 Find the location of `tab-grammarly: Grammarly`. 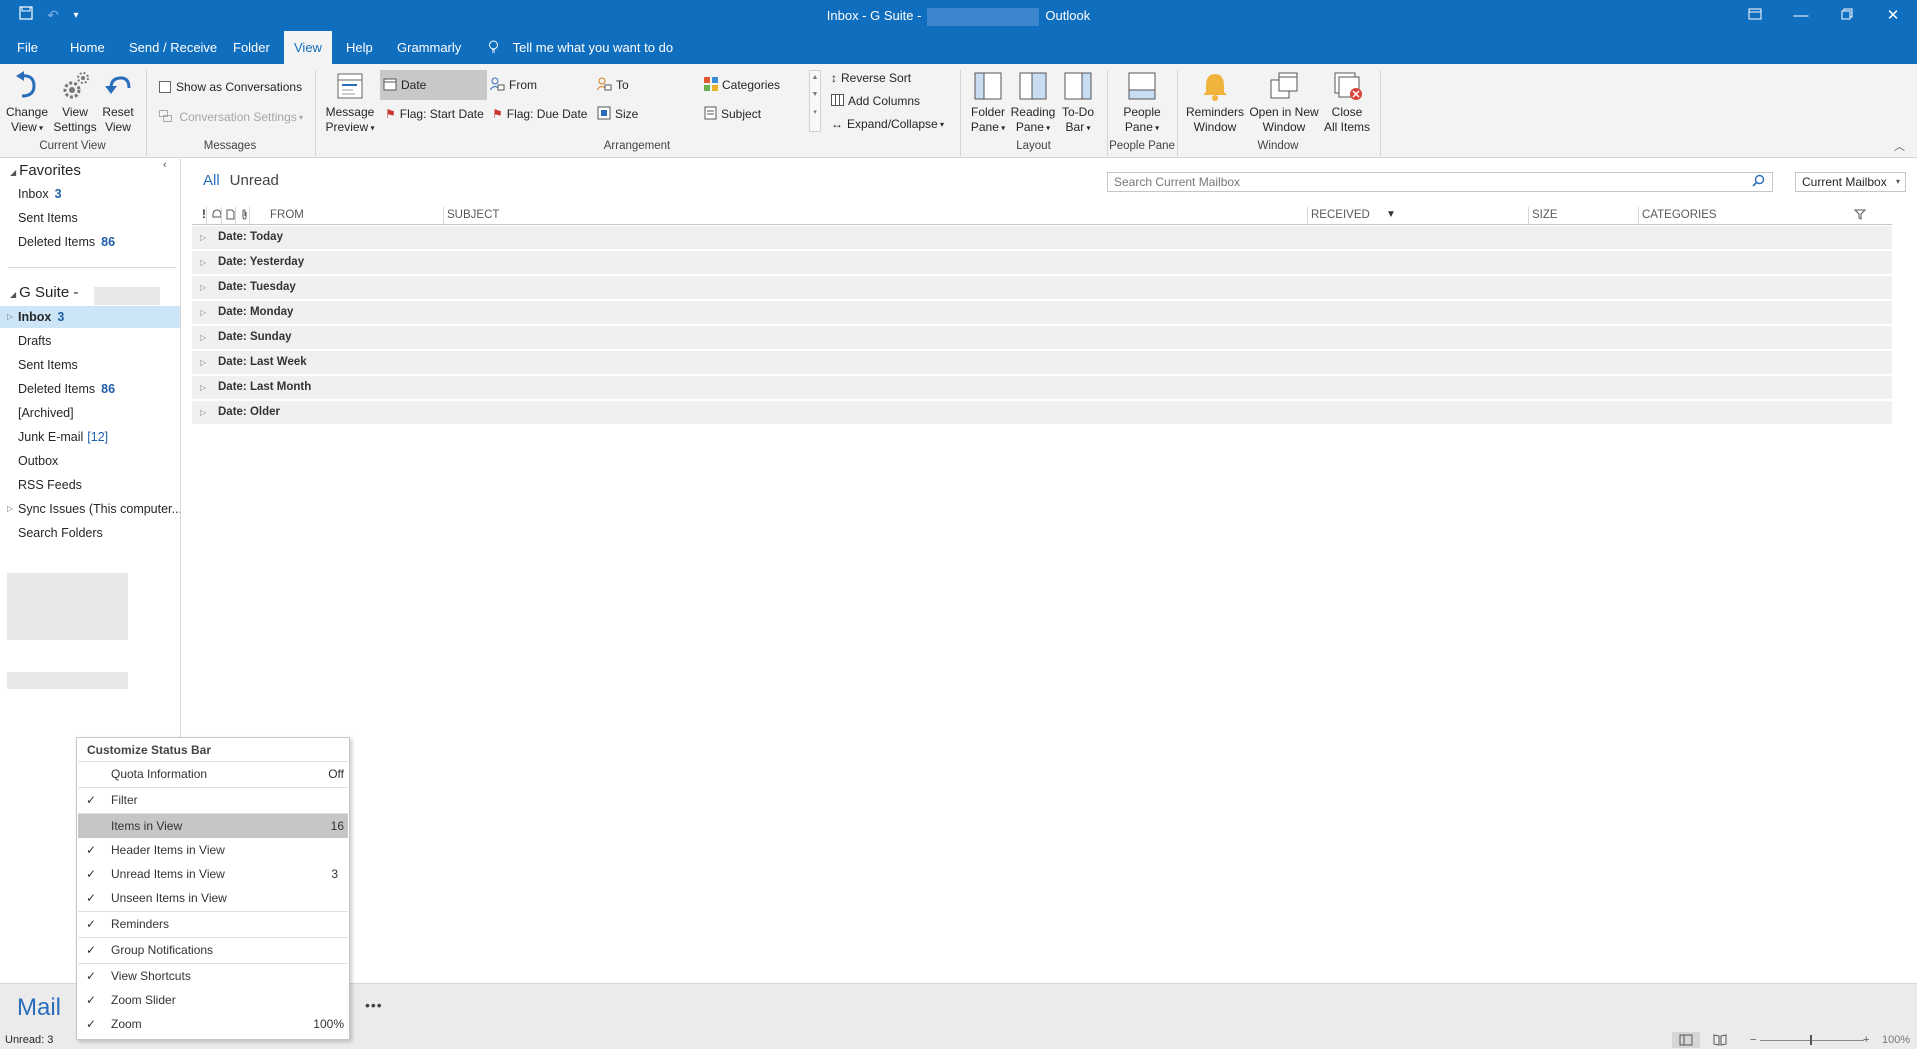

tab-grammarly: Grammarly is located at coordinates (429, 47).